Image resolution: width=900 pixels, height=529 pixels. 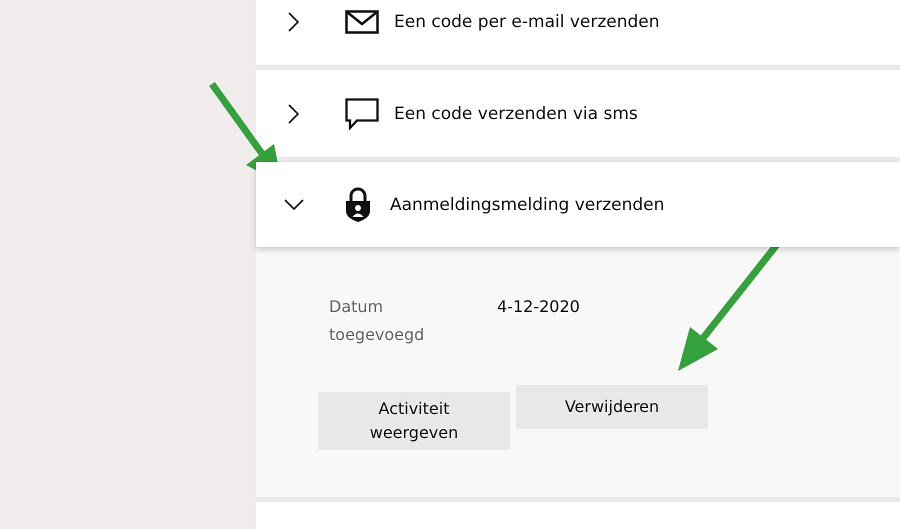 What do you see at coordinates (612, 407) in the screenshot?
I see `action-button: Verwijderen` at bounding box center [612, 407].